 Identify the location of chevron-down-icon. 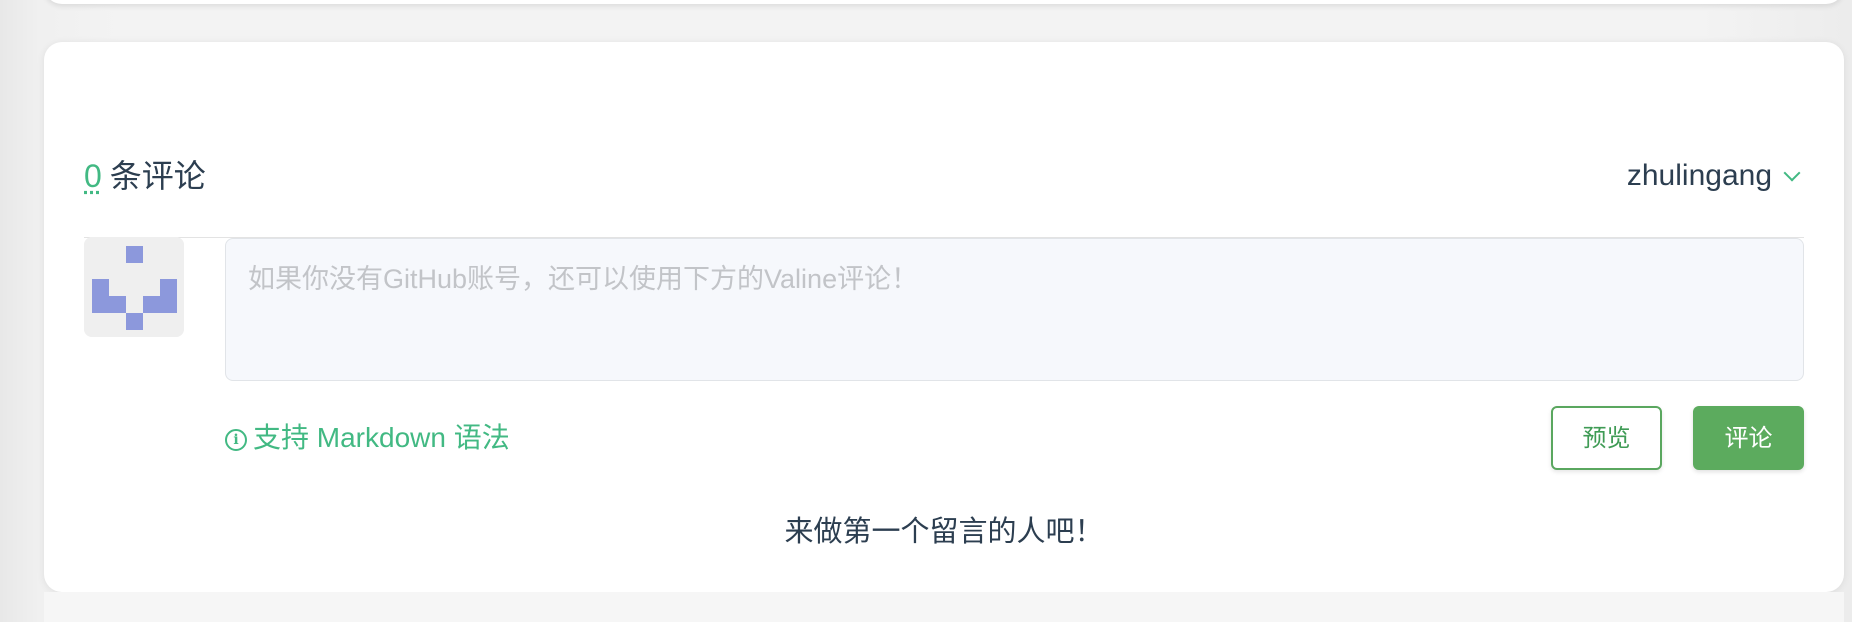
(1792, 173).